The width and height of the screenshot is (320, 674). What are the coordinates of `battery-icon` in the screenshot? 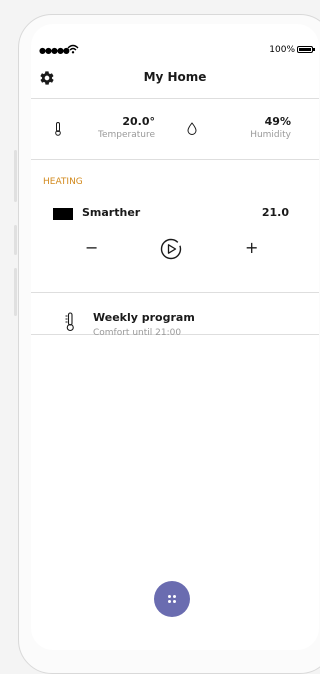 It's located at (306, 49).